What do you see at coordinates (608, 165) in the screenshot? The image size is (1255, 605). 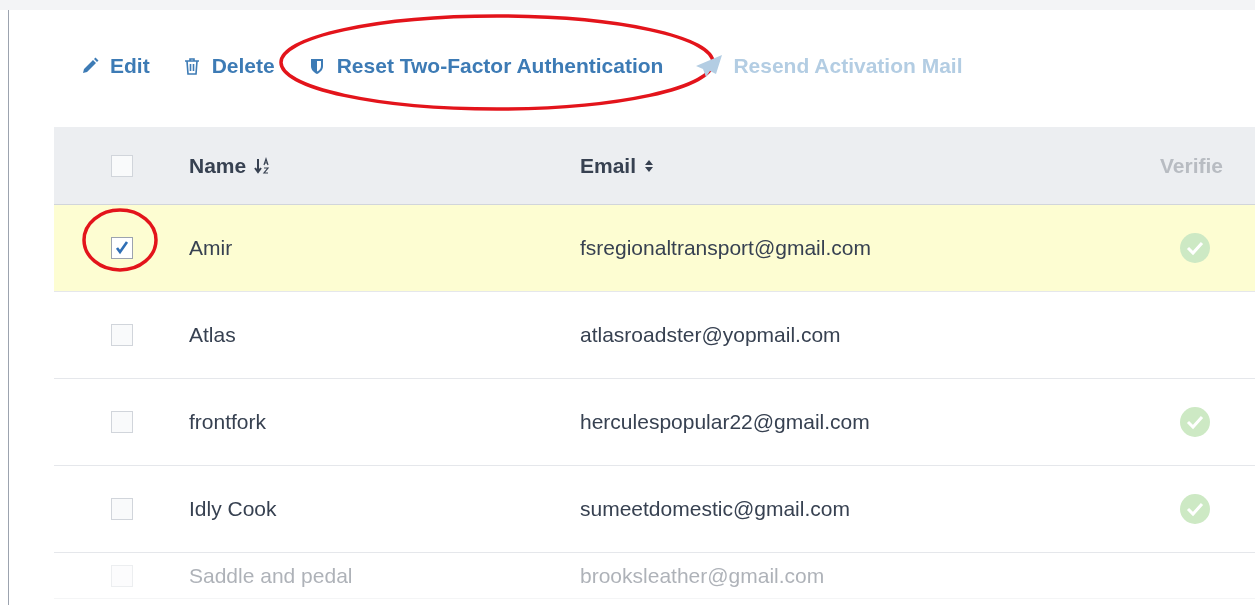 I see `column-header: Email` at bounding box center [608, 165].